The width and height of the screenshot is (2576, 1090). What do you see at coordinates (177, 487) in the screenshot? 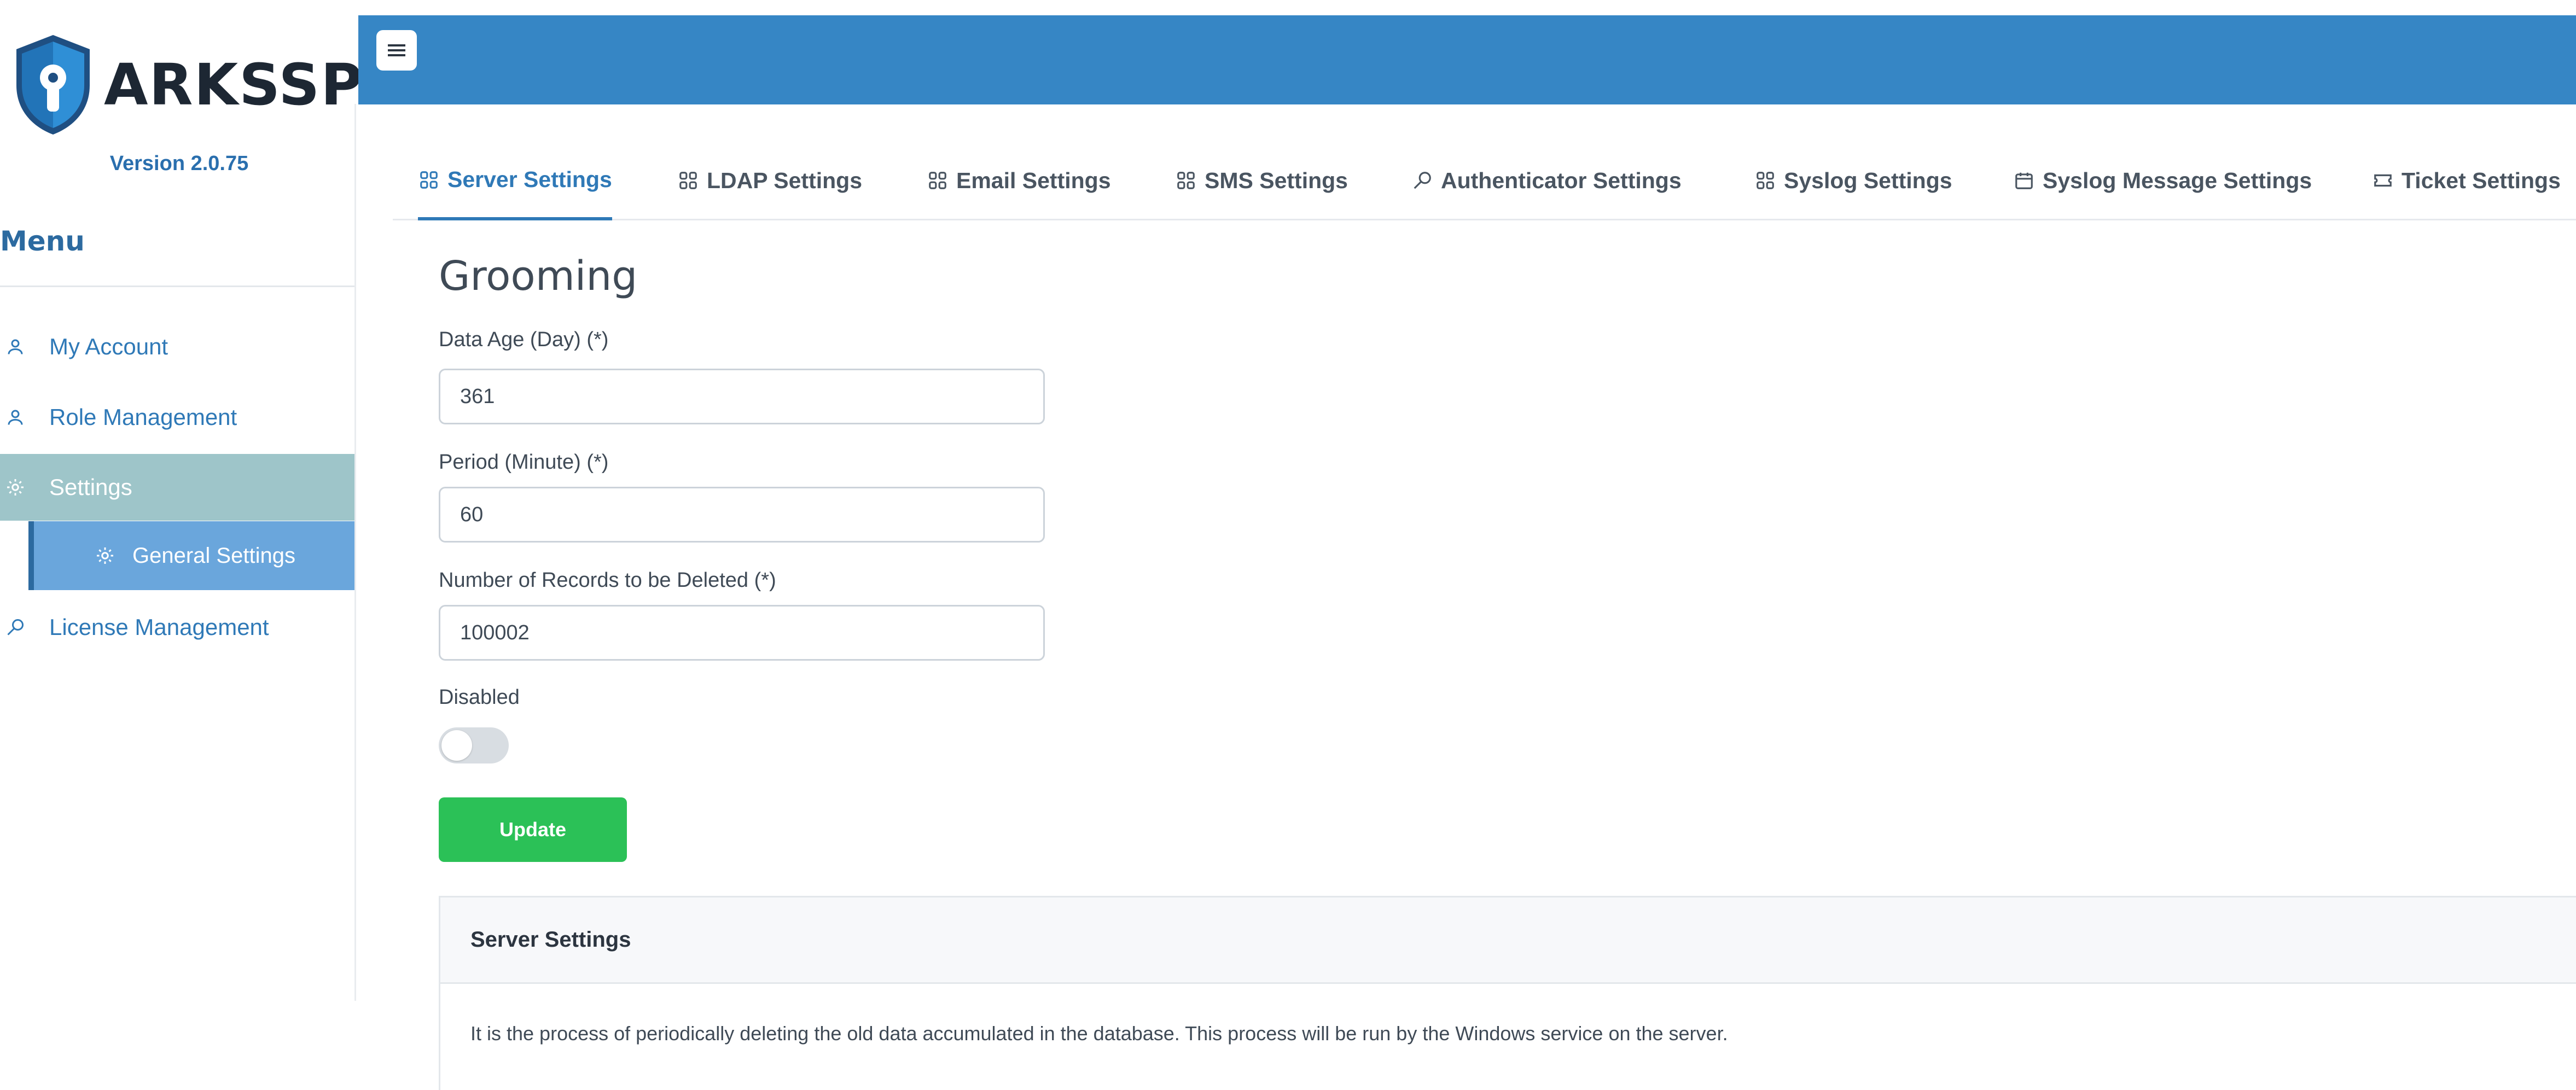
I see `sidebar-item-settings: Settings` at bounding box center [177, 487].